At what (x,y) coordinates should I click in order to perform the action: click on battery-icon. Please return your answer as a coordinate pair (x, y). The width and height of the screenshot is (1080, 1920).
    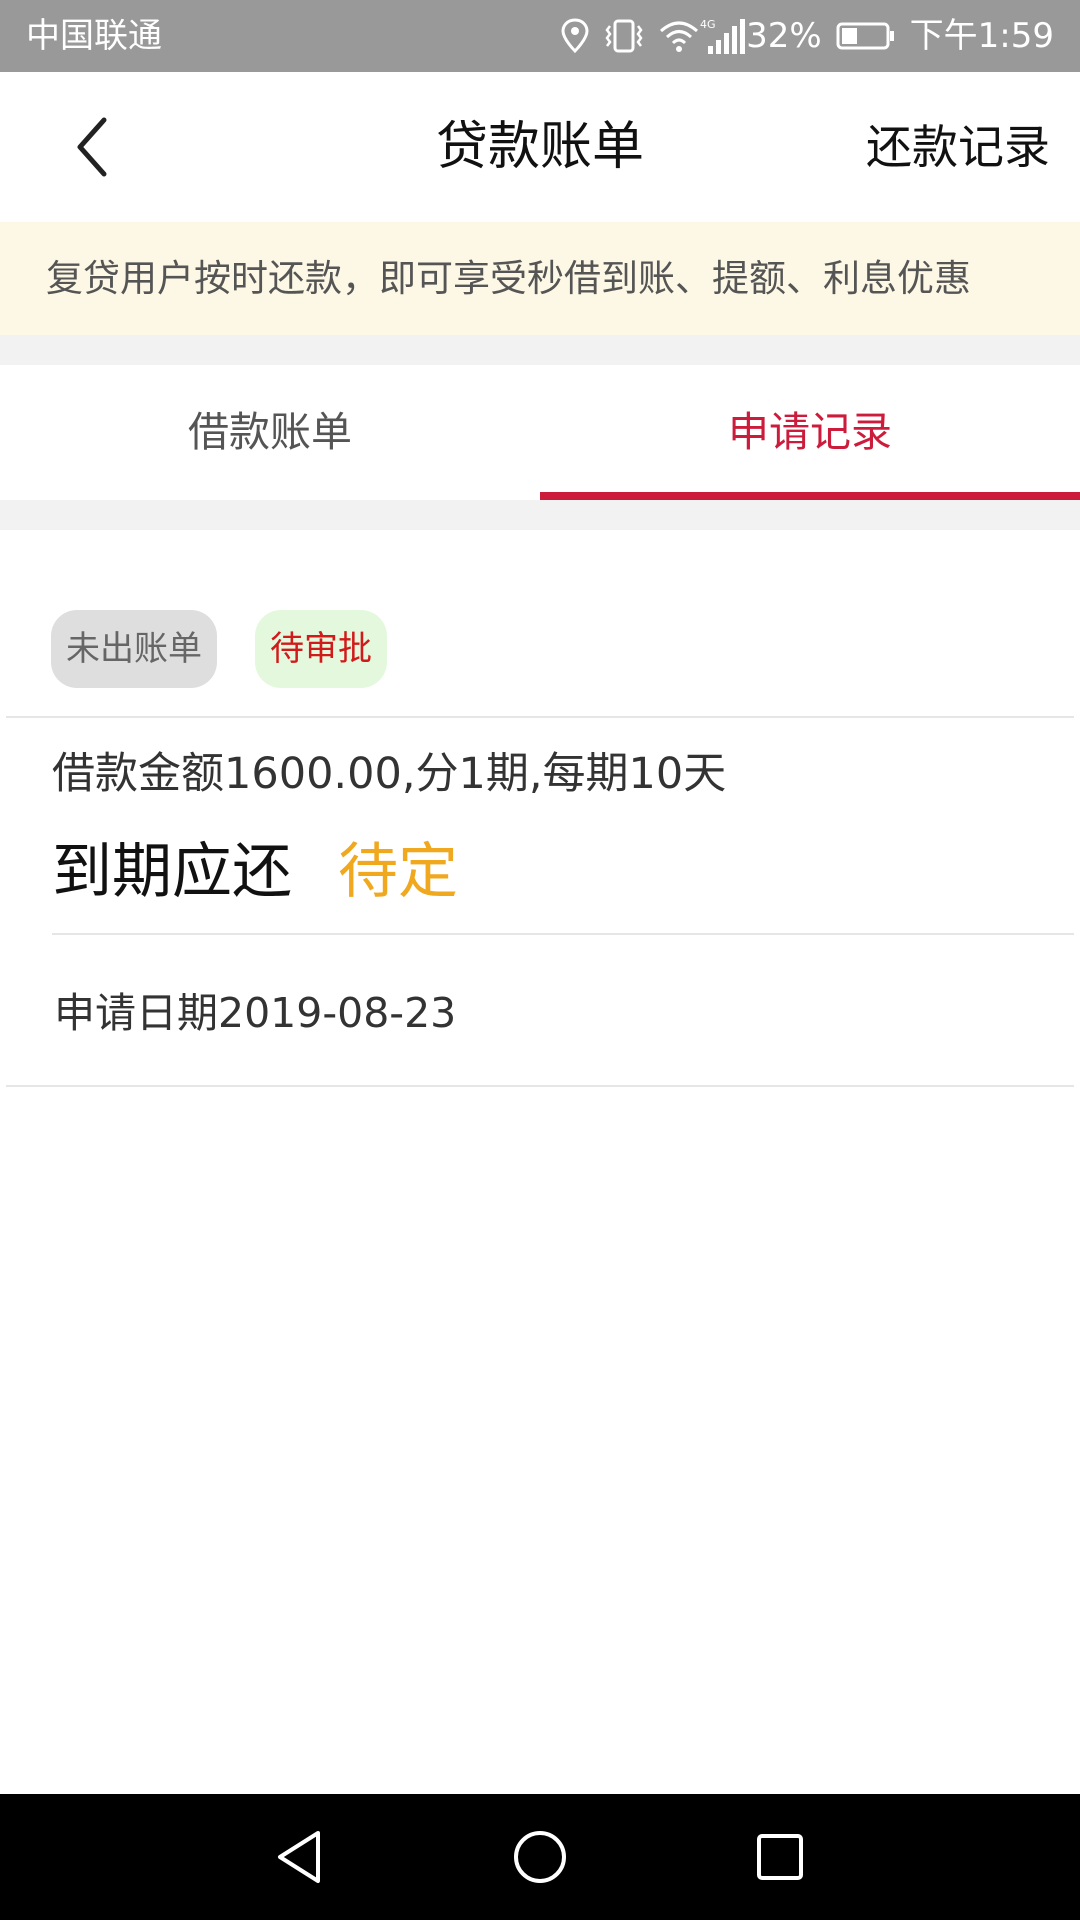
    Looking at the image, I should click on (865, 36).